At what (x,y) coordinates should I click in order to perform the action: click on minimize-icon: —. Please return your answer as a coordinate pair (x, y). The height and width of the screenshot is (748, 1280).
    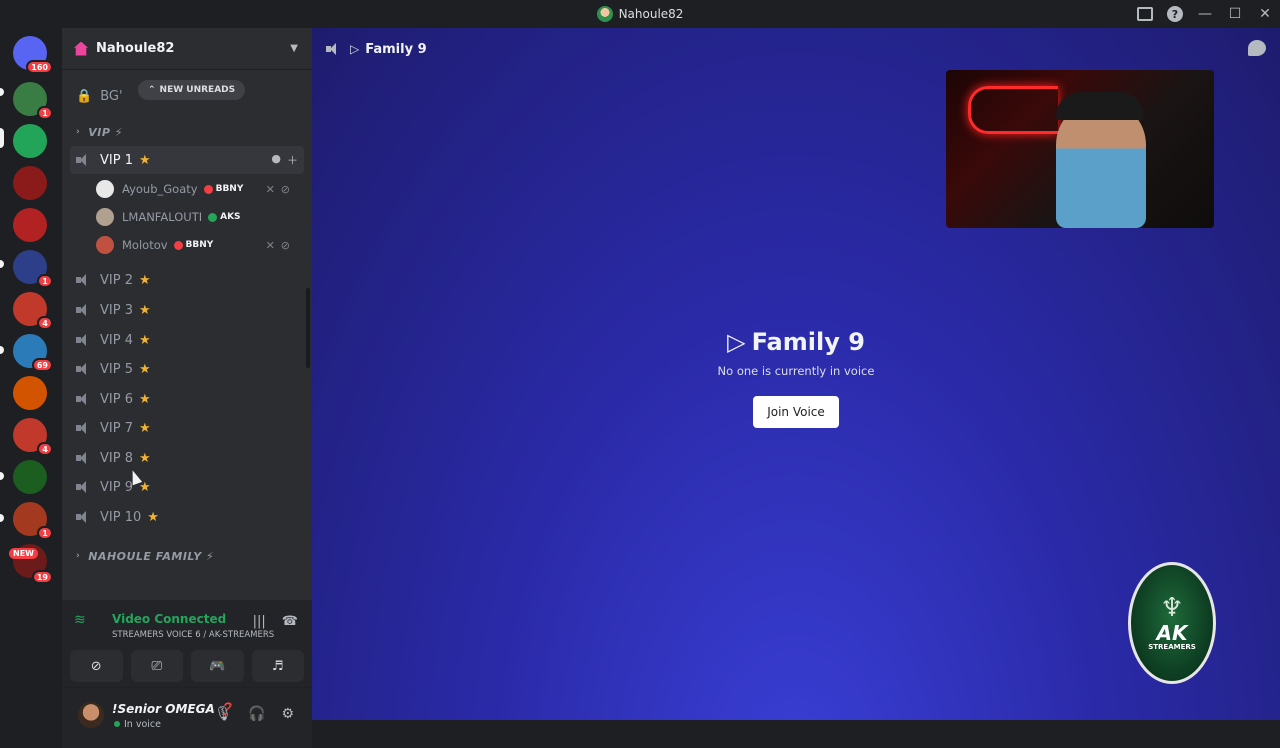
    Looking at the image, I should click on (1205, 14).